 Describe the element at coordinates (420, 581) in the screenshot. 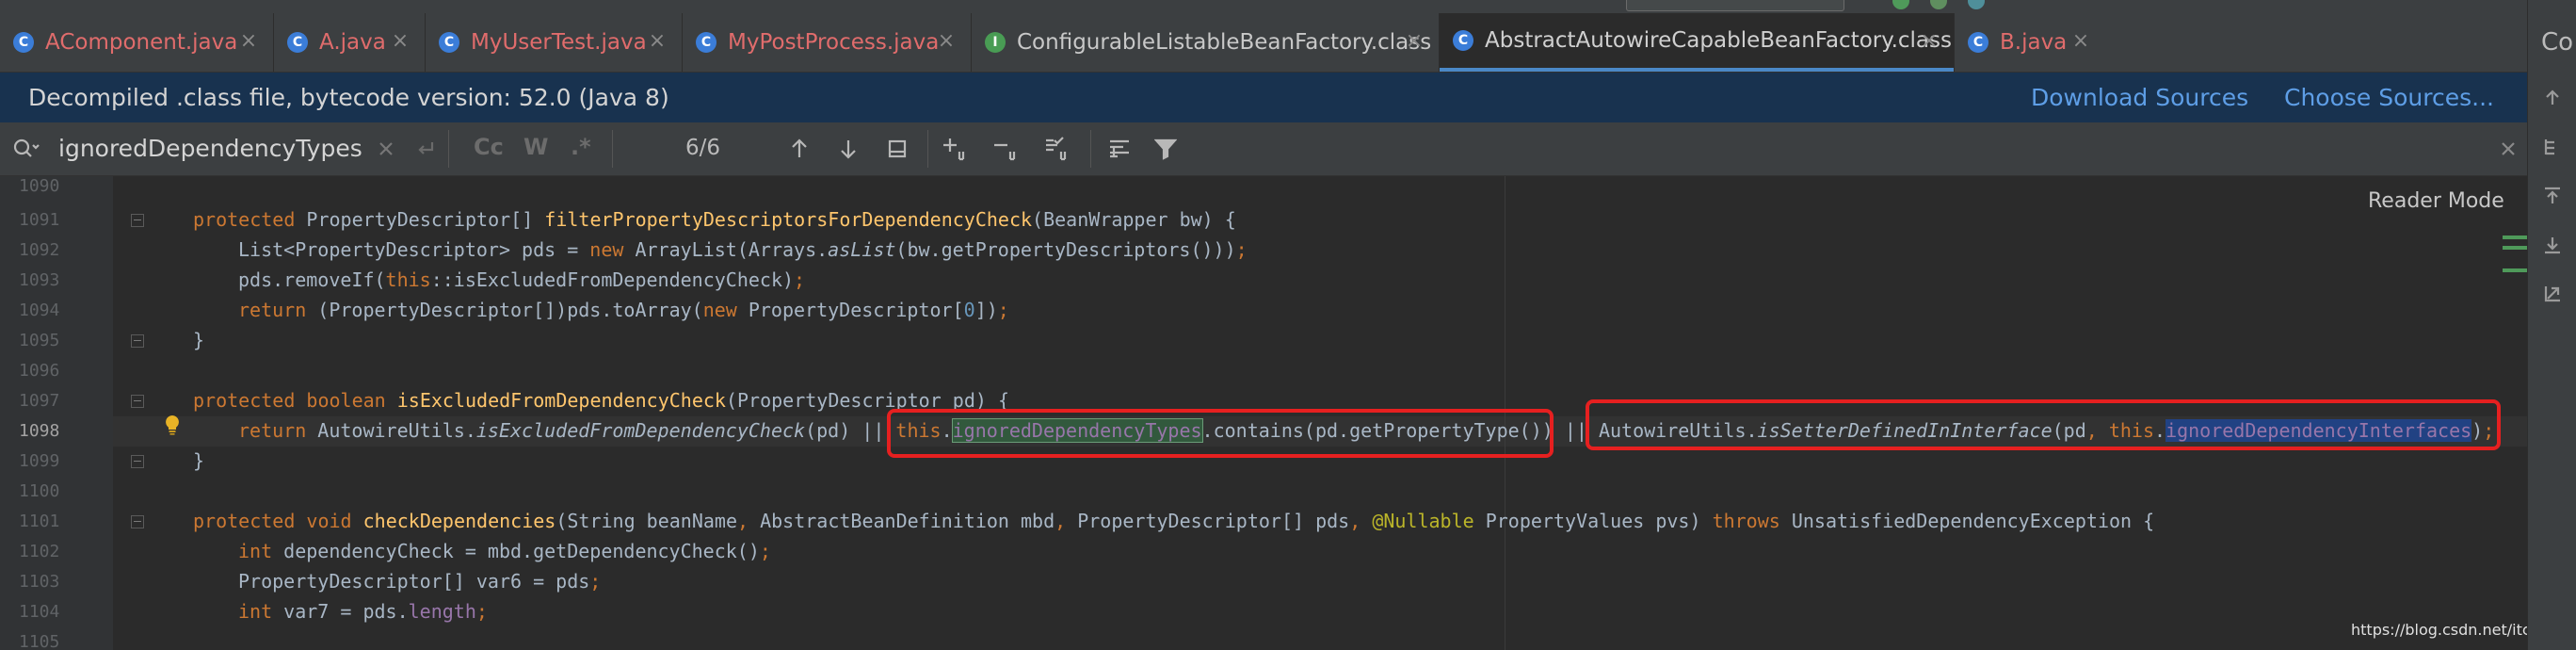

I see `code-line-1103: PropertyDescriptor[] var6 = pds;` at that location.